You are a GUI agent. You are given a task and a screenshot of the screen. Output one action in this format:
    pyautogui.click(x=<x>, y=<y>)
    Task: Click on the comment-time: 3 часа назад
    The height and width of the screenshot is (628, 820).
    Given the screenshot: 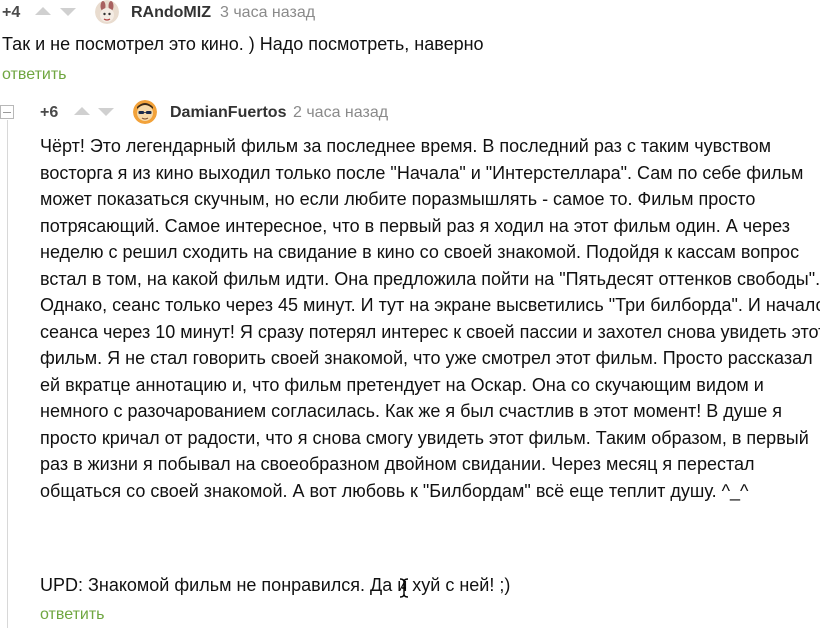 What is the action you would take?
    pyautogui.click(x=267, y=13)
    